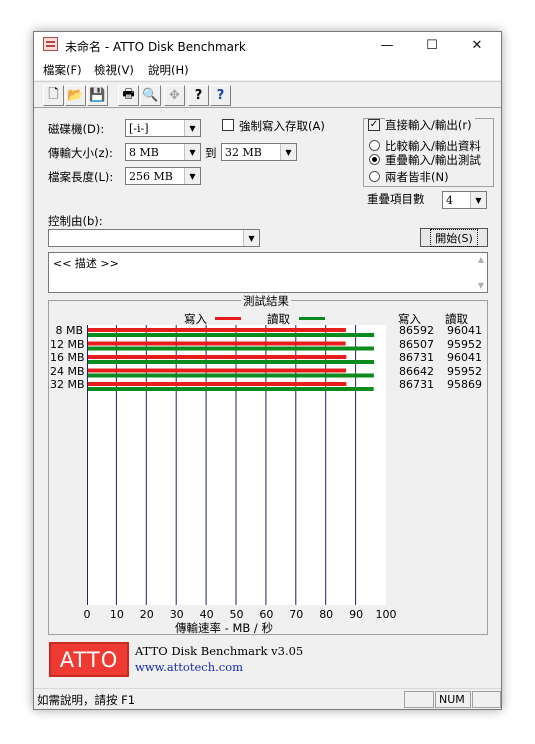 The width and height of the screenshot is (535, 744). I want to click on x-tick-label: 20, so click(146, 614).